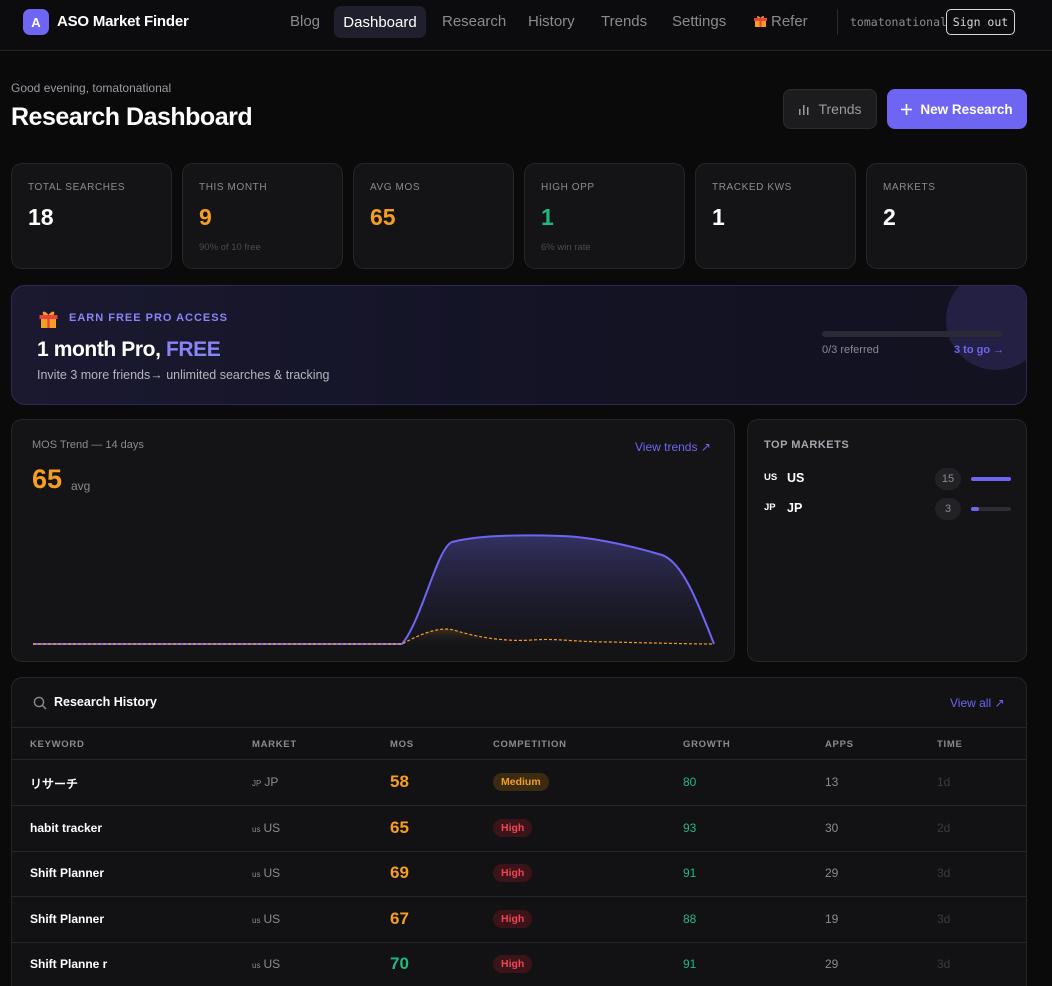 The width and height of the screenshot is (1052, 986). What do you see at coordinates (946, 216) in the screenshot?
I see `stat-card: MARKETS 2` at bounding box center [946, 216].